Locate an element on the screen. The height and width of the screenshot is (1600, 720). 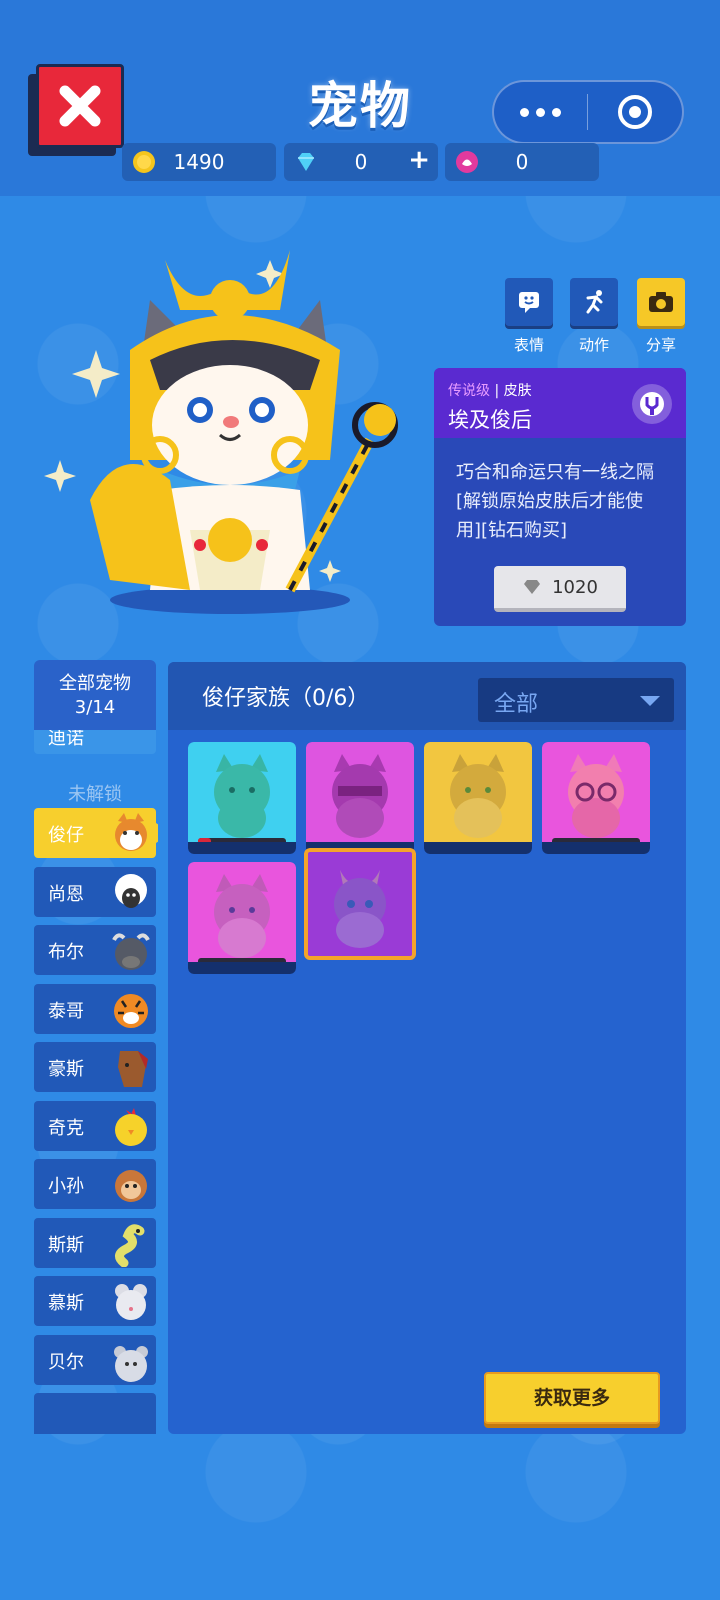
shiba-gold-skin-icon is located at coordinates (478, 796).